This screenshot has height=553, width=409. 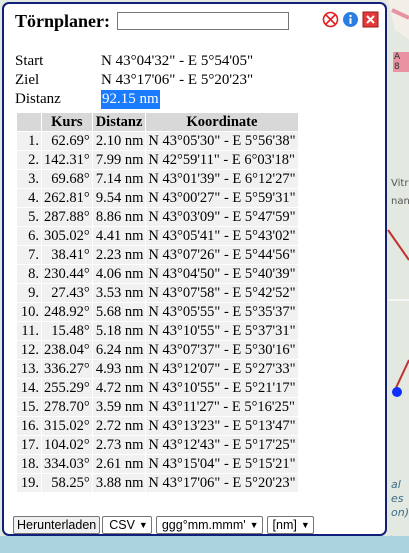 What do you see at coordinates (222, 160) in the screenshot?
I see `row-coordinate: N 42°59'11" - E 6°03'18"` at bounding box center [222, 160].